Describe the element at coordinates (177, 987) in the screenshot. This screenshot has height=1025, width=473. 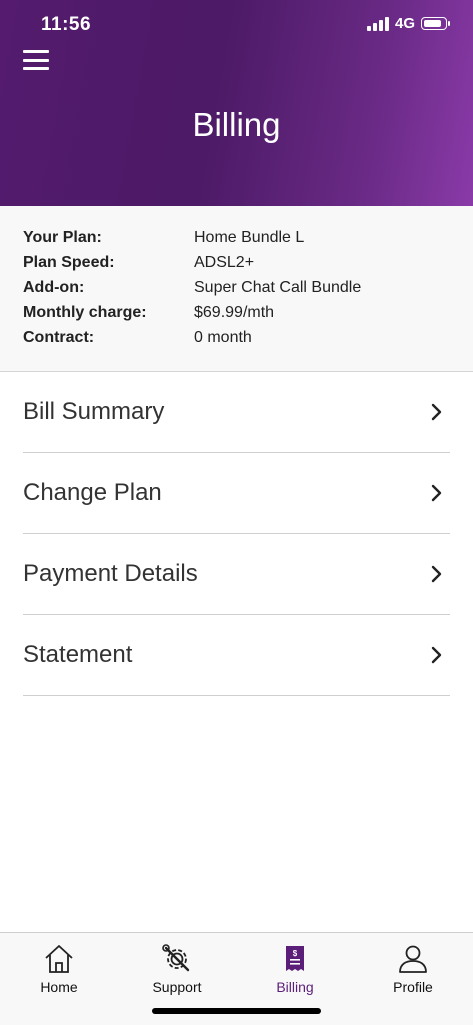
I see `tab-label: Support` at that location.